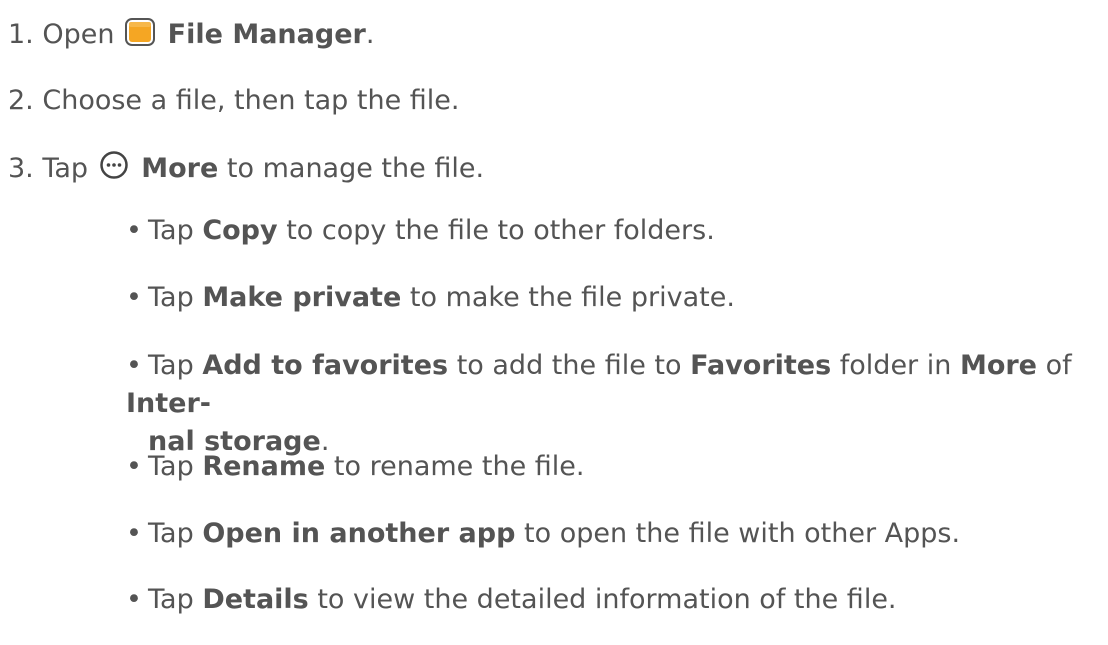  What do you see at coordinates (78, 34) in the screenshot?
I see `step-text: Open` at bounding box center [78, 34].